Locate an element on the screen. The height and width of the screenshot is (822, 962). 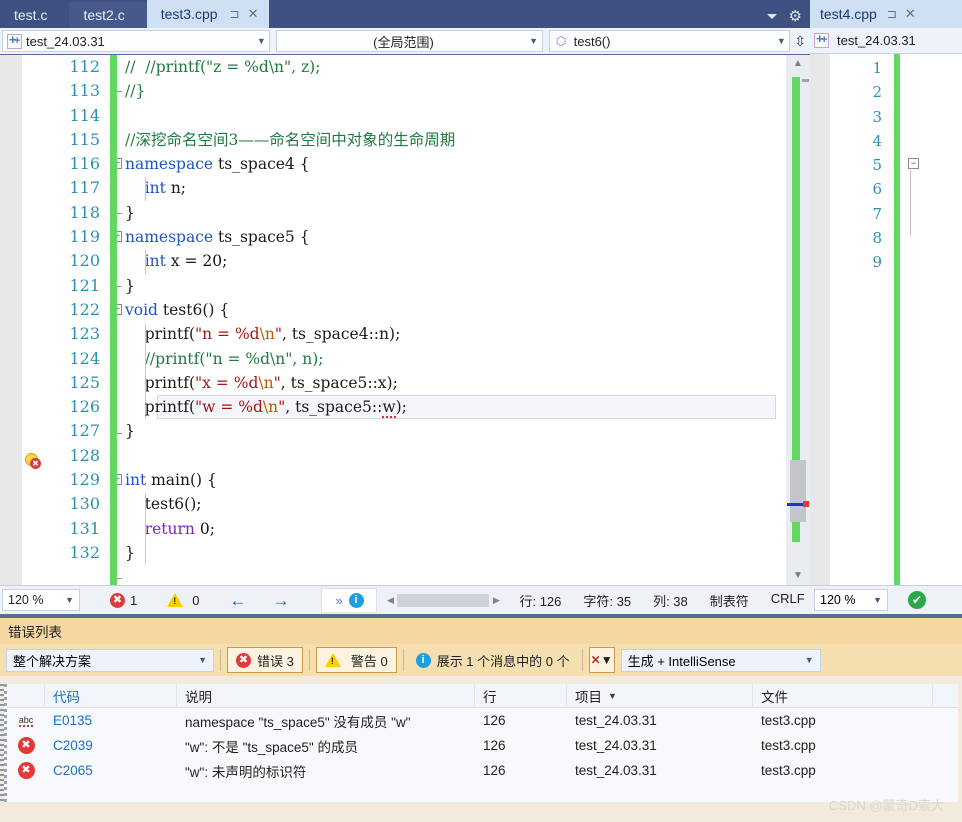
warning-count-indicator: 0 is located at coordinates (183, 600).